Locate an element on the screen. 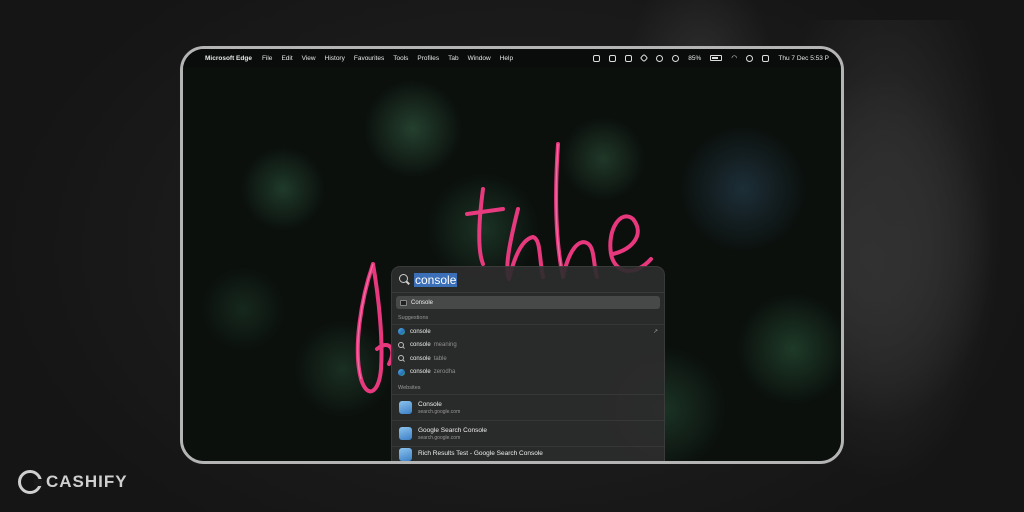  arrow-up-right-icon: ↗ is located at coordinates (655, 332).